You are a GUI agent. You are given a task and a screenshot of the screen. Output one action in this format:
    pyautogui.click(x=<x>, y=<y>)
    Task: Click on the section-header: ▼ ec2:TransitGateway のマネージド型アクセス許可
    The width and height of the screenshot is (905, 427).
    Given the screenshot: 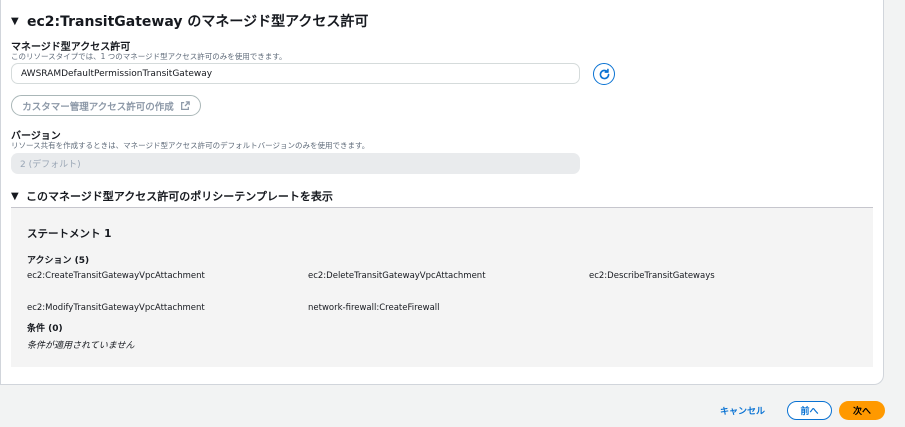 What is the action you would take?
    pyautogui.click(x=189, y=21)
    